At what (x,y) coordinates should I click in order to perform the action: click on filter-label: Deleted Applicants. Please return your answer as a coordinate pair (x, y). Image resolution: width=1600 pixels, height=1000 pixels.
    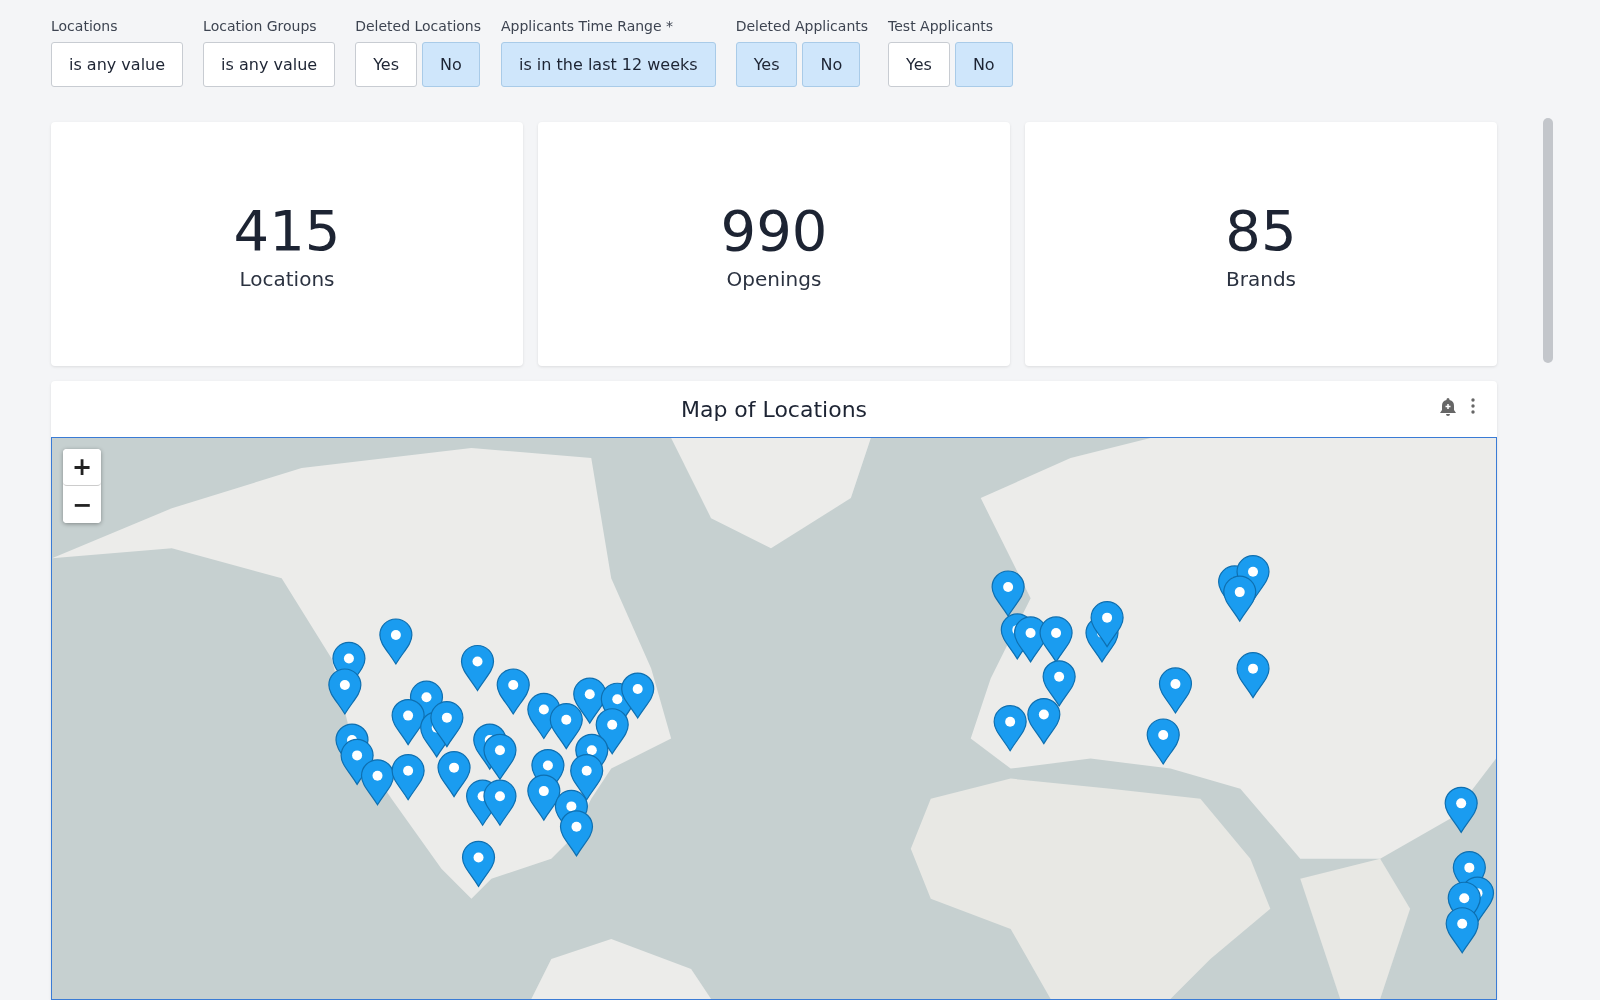
    Looking at the image, I should click on (802, 26).